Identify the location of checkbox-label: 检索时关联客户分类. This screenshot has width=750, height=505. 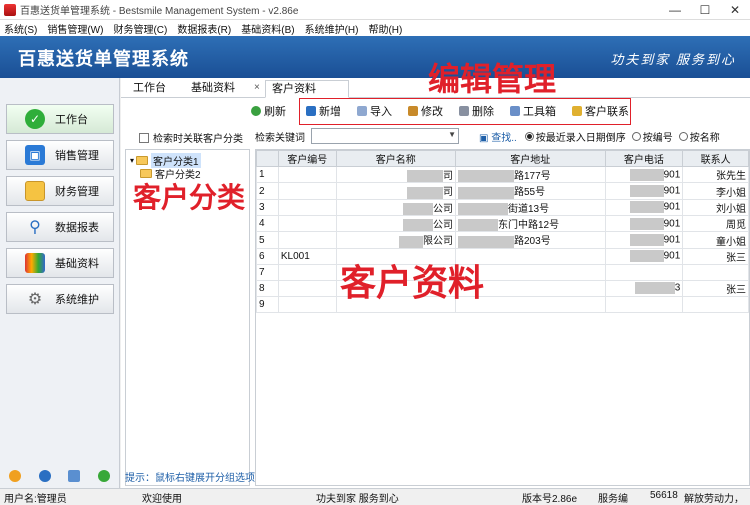
(198, 139).